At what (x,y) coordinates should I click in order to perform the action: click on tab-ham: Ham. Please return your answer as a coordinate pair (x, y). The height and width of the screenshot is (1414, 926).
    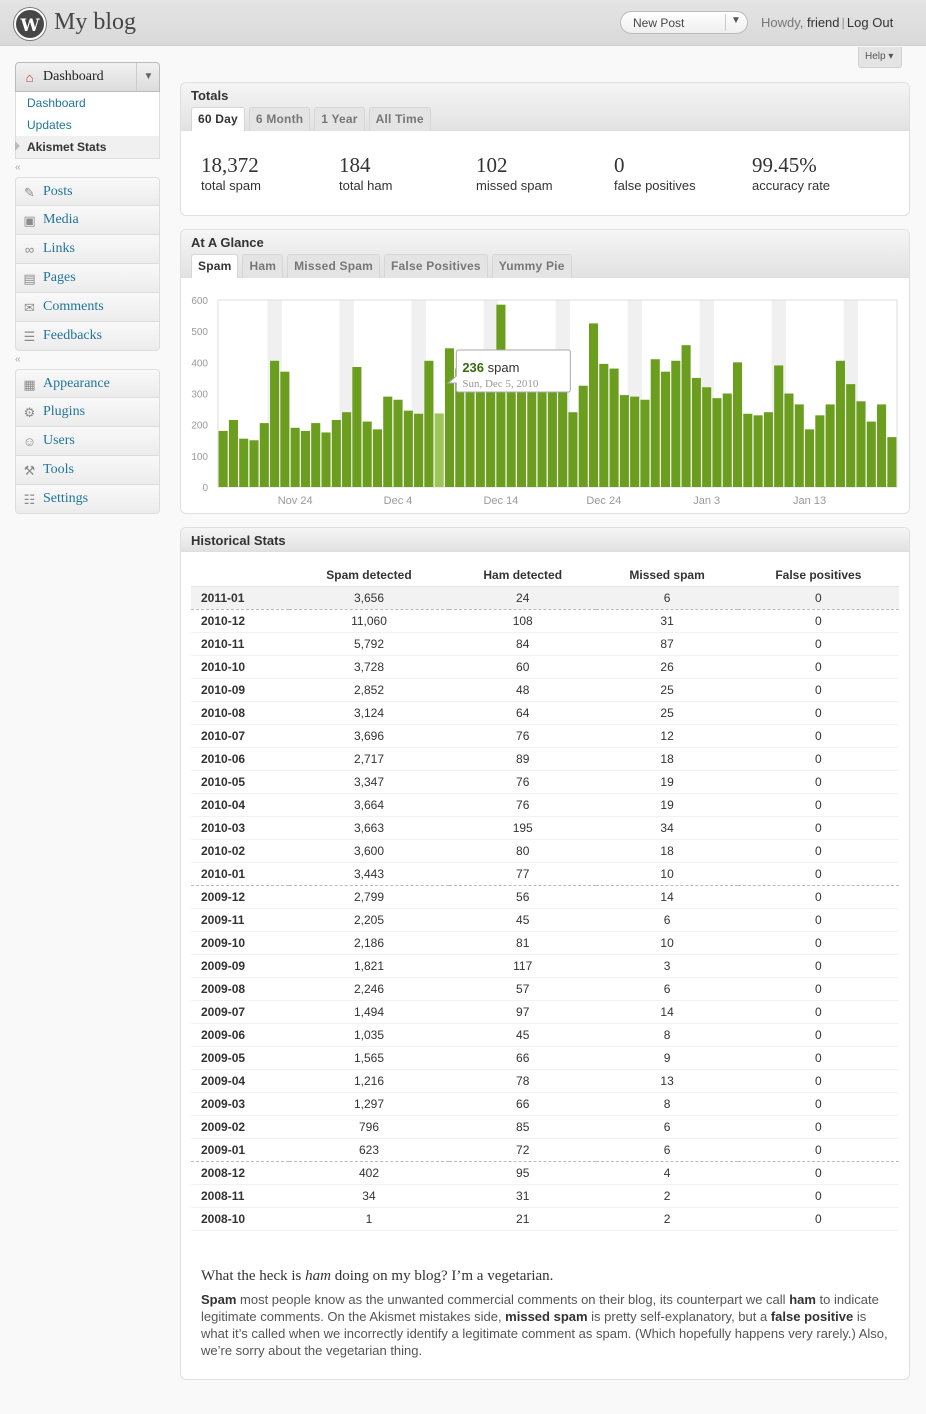
    Looking at the image, I should click on (263, 266).